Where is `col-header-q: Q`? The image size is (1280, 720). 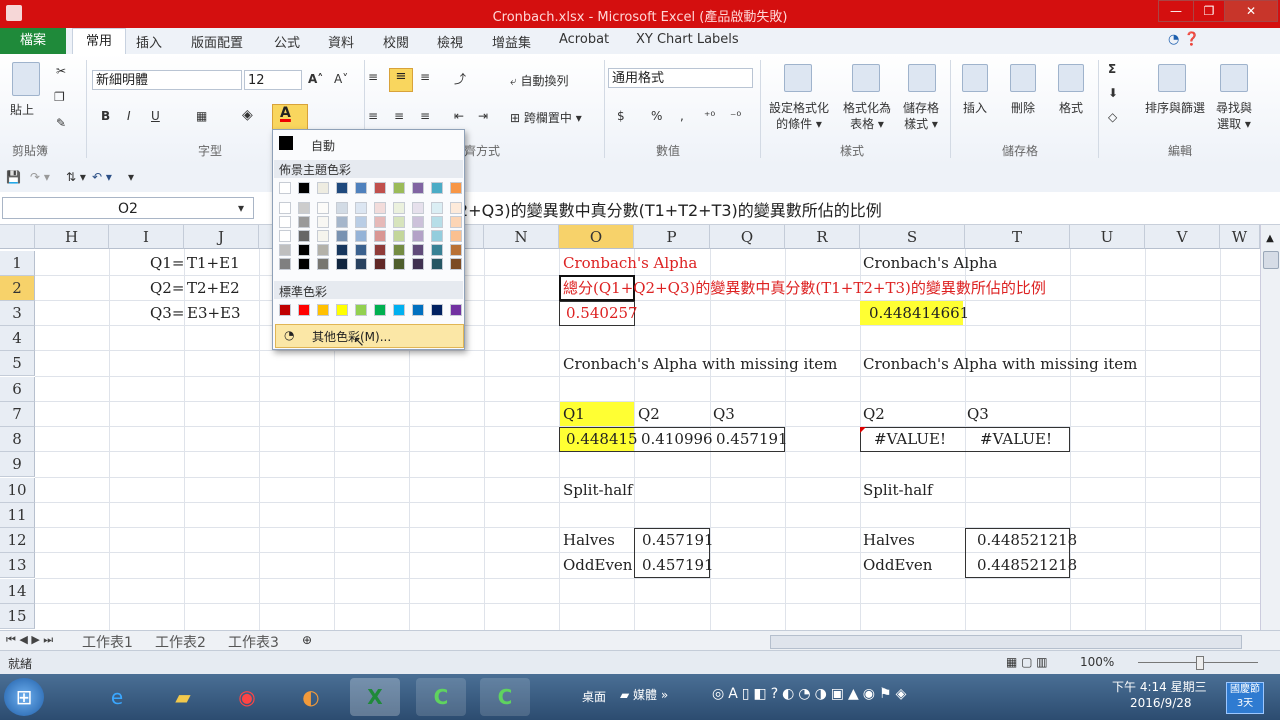
col-header-q: Q is located at coordinates (747, 237).